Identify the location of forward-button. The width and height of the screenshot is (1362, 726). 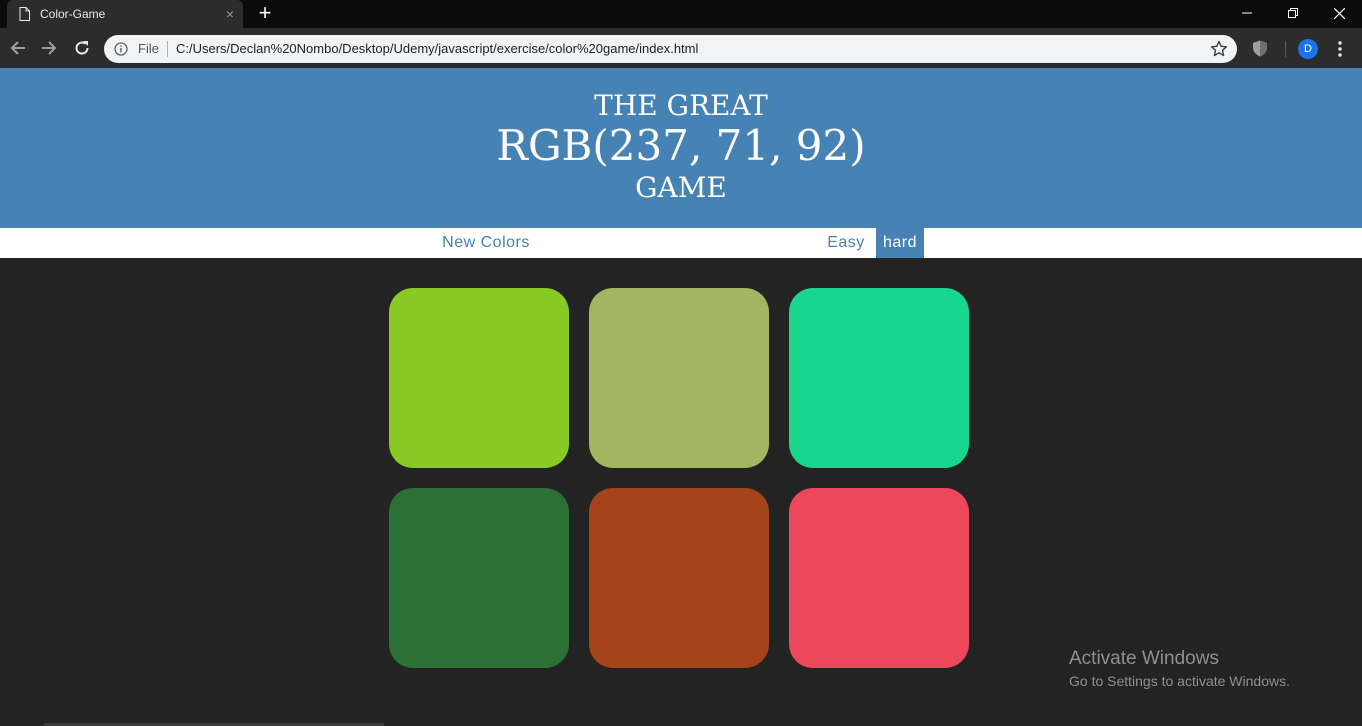
(49, 48).